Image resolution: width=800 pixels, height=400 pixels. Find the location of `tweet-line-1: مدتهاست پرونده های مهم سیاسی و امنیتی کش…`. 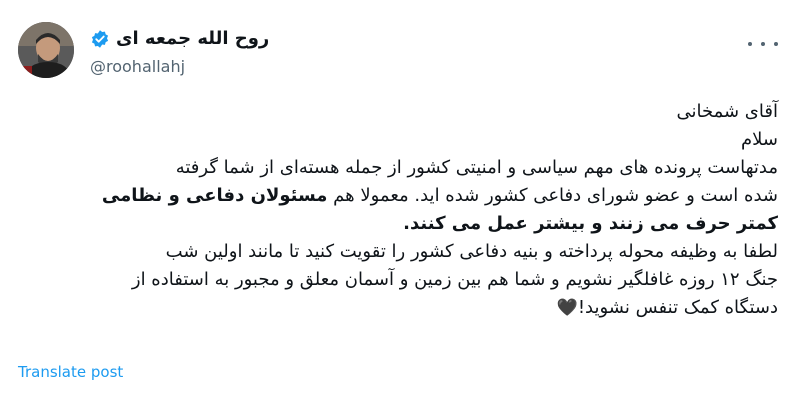

tweet-line-1: مدتهاست پرونده های مهم سیاسی و امنیتی کش… is located at coordinates (476, 167).